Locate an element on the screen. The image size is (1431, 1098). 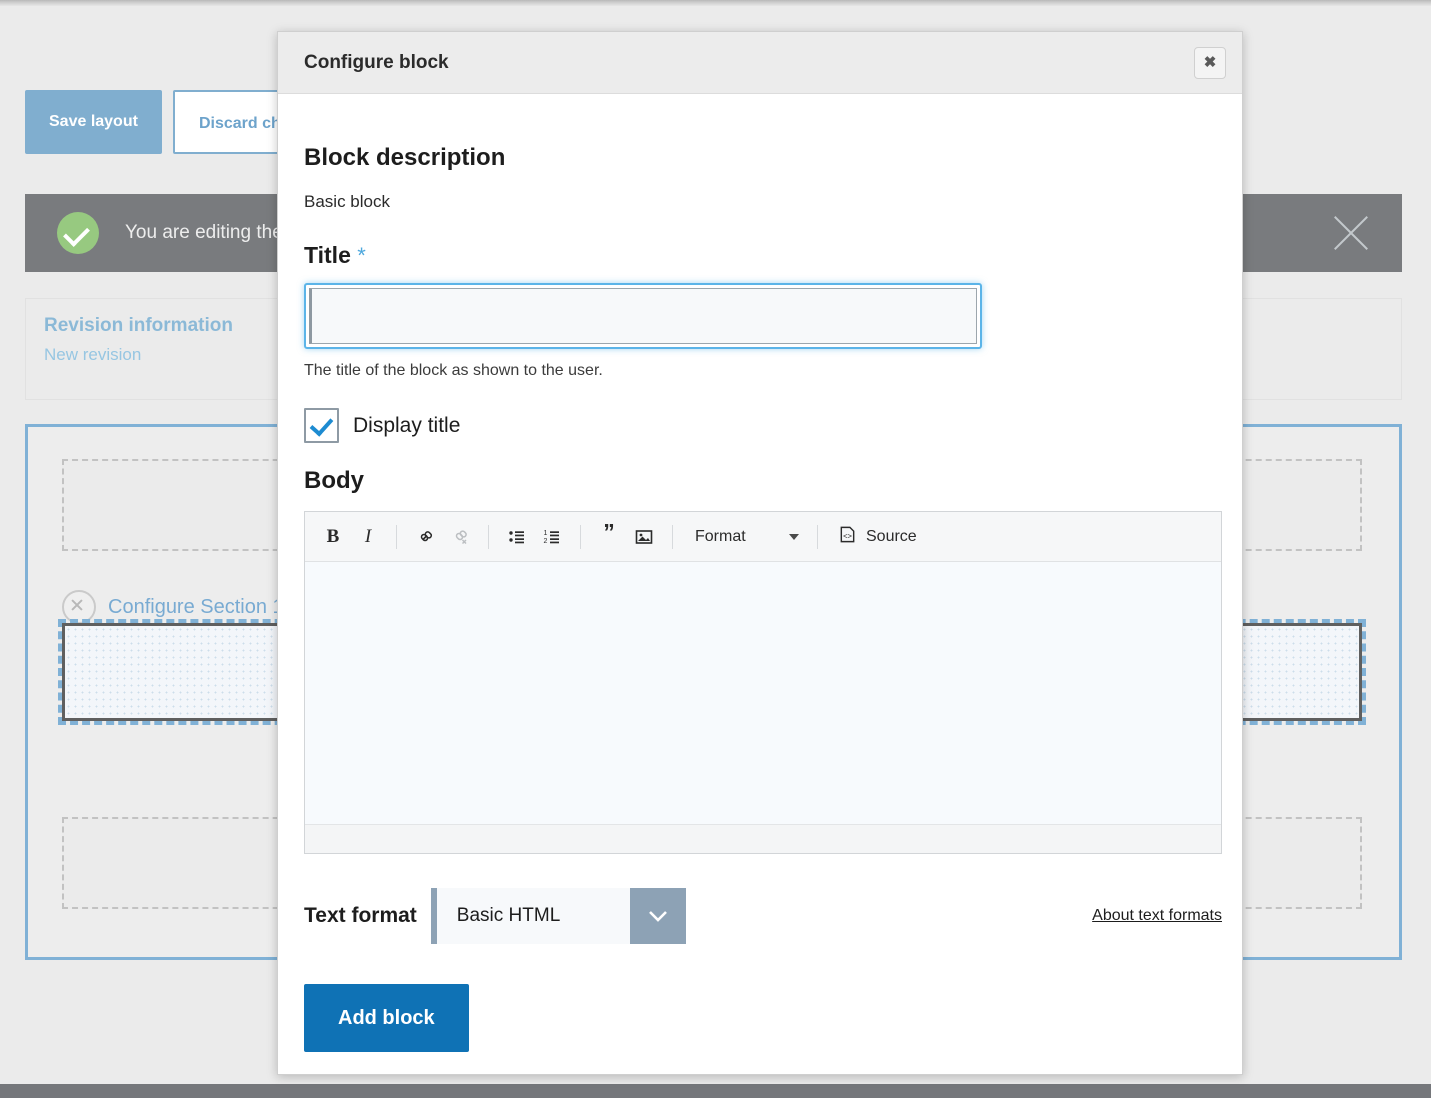
title-label-text: Title is located at coordinates (327, 255).